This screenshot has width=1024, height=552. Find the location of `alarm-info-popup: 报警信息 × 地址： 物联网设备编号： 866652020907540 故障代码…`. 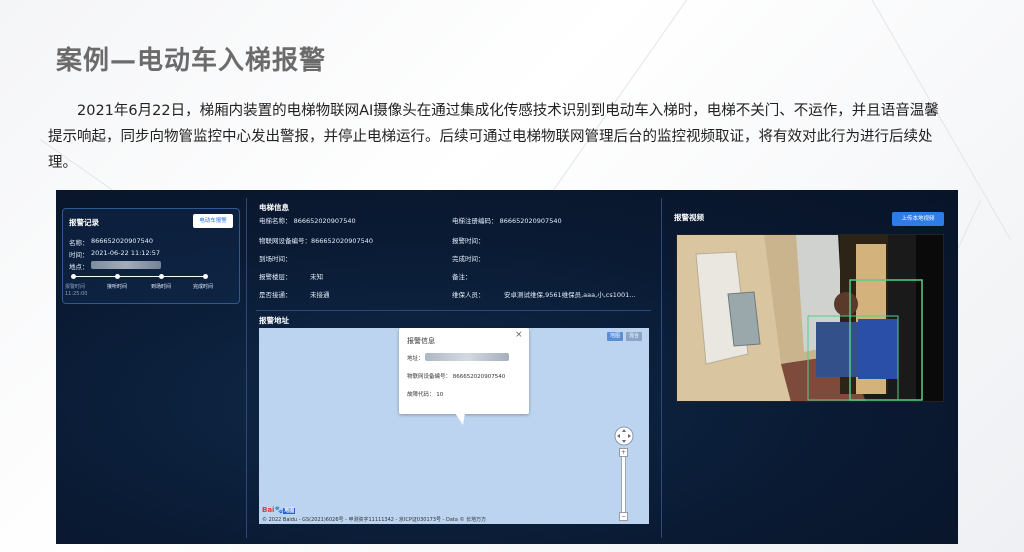

alarm-info-popup: 报警信息 × 地址： 物联网设备编号： 866652020907540 故障代码… is located at coordinates (464, 371).